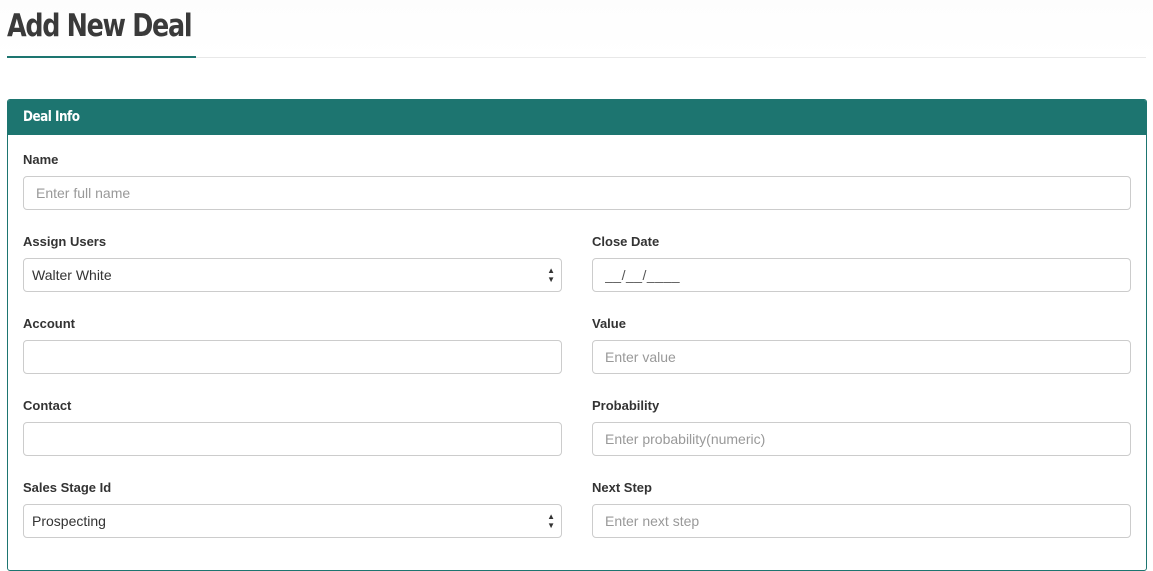 The width and height of the screenshot is (1153, 571). What do you see at coordinates (861, 357) in the screenshot?
I see `value-input` at bounding box center [861, 357].